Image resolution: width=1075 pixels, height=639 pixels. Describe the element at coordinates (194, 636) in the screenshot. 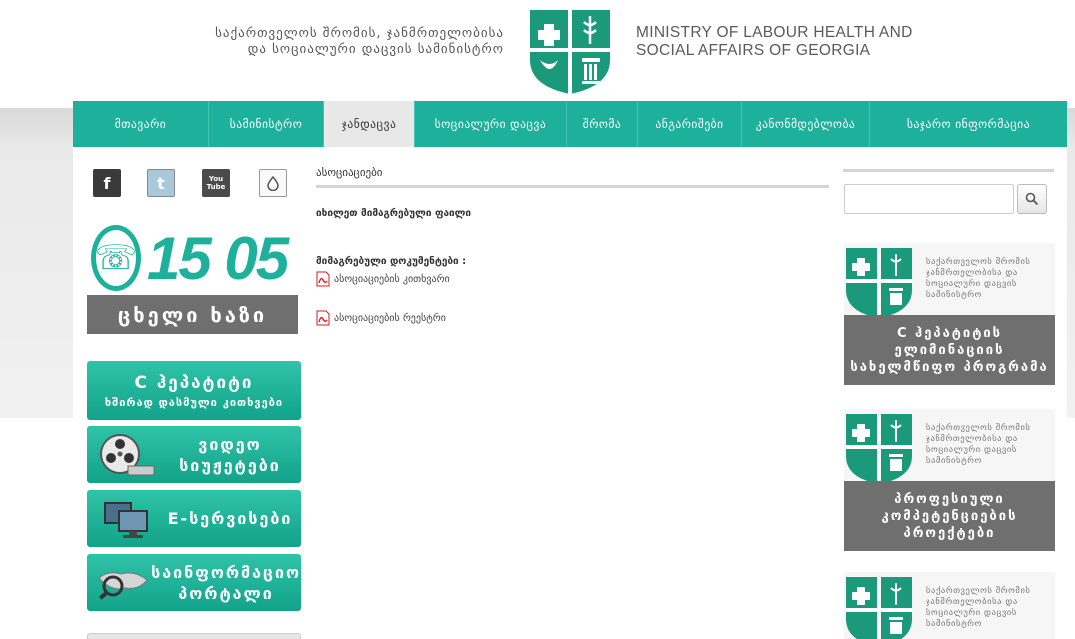

I see `left-button-partial` at that location.